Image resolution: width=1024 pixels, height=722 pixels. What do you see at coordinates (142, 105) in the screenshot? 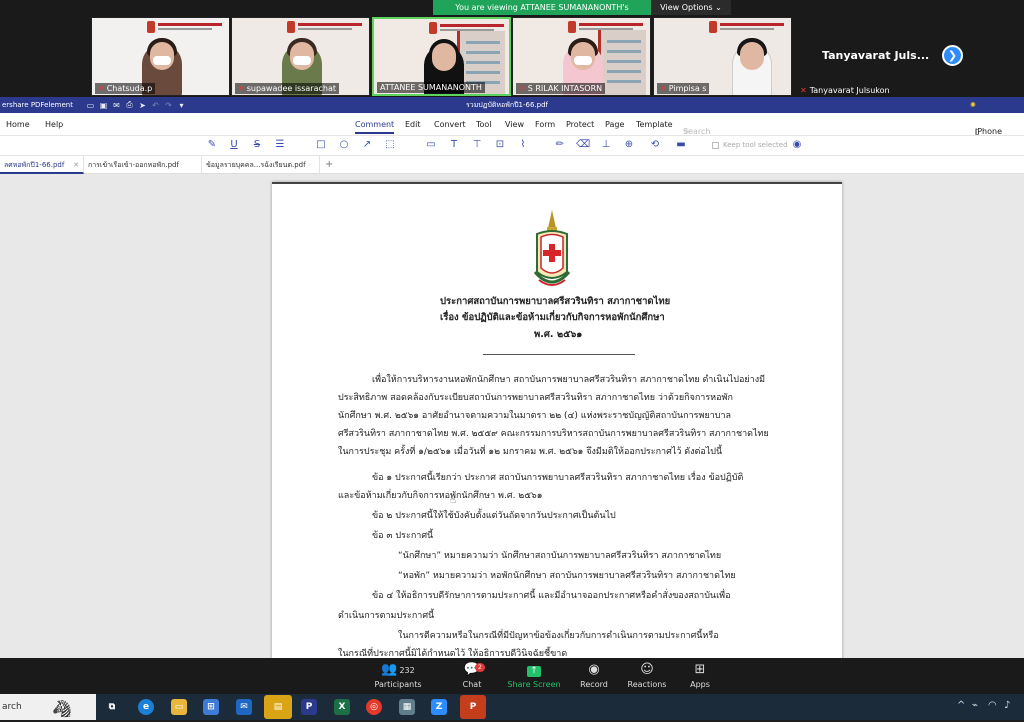
I see `select-icon: ➤` at bounding box center [142, 105].